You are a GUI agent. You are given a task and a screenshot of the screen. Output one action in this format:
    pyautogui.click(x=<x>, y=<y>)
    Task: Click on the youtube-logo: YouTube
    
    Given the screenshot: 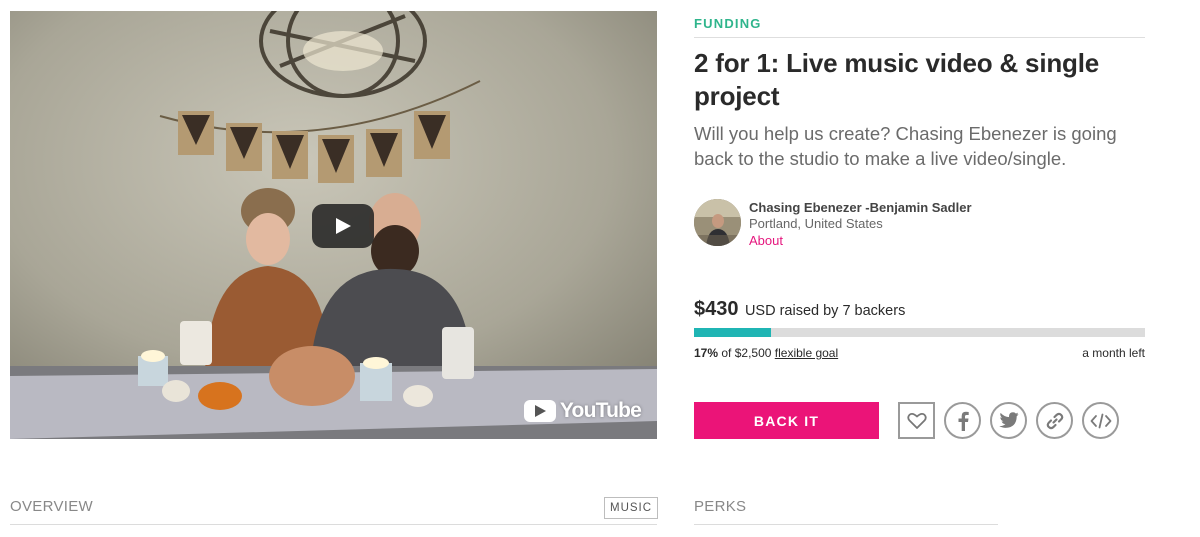 What is the action you would take?
    pyautogui.click(x=582, y=411)
    